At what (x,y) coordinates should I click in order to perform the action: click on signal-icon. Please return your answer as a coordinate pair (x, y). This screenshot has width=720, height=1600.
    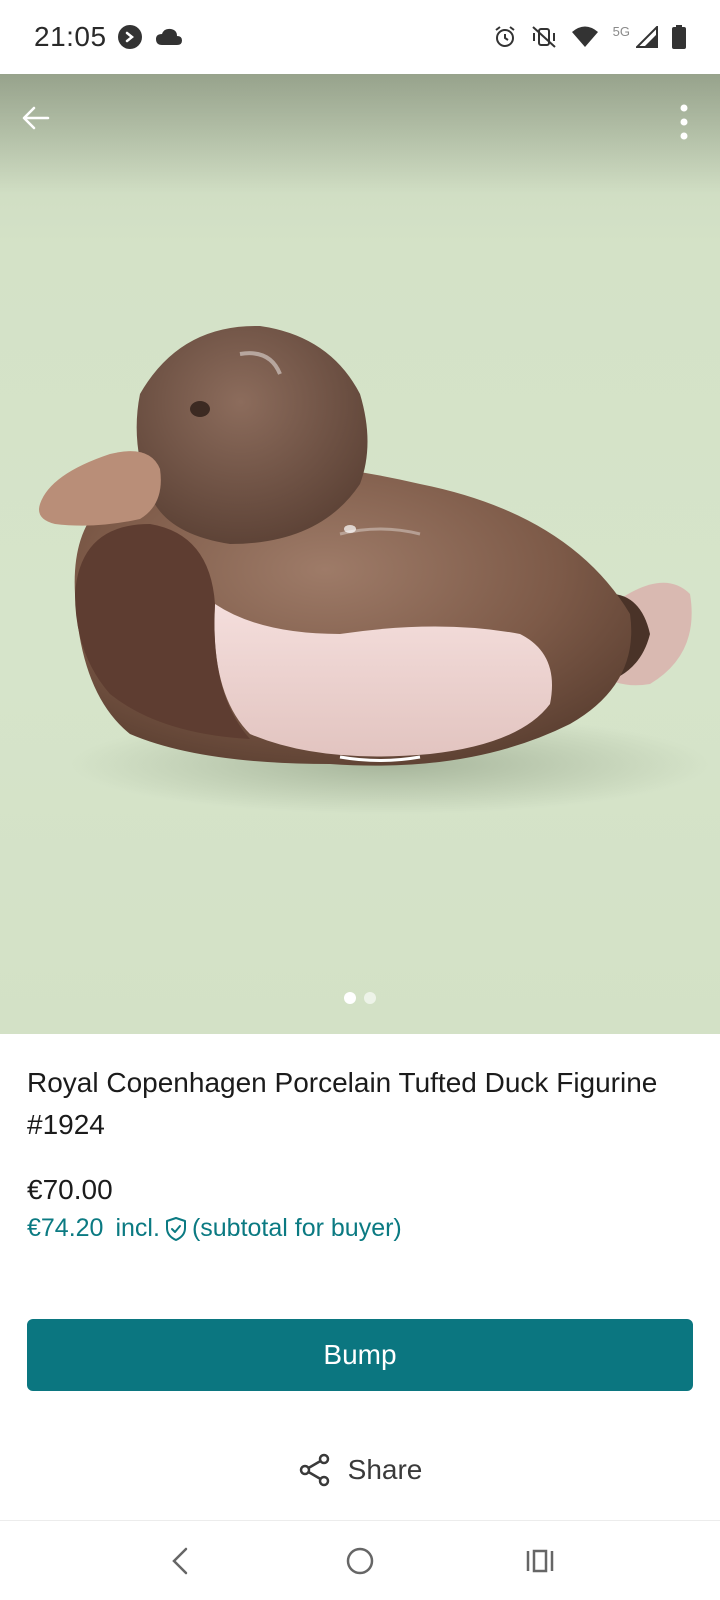
    Looking at the image, I should click on (647, 37).